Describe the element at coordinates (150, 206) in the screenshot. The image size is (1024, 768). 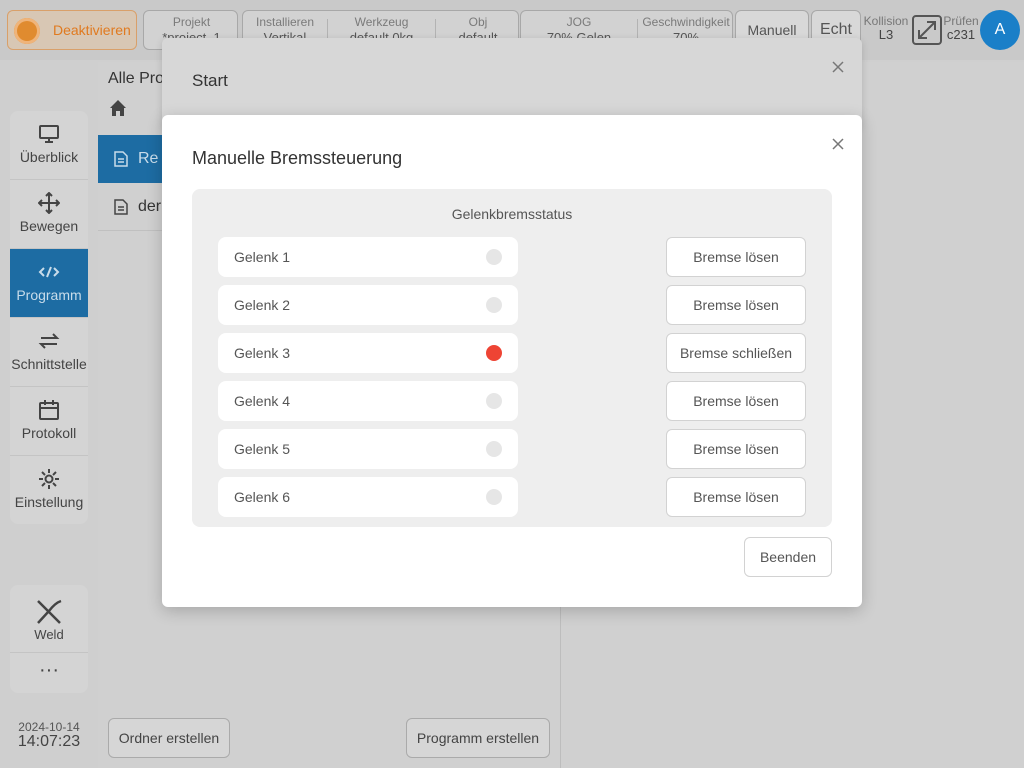
I see `program-list-item-label: der` at that location.